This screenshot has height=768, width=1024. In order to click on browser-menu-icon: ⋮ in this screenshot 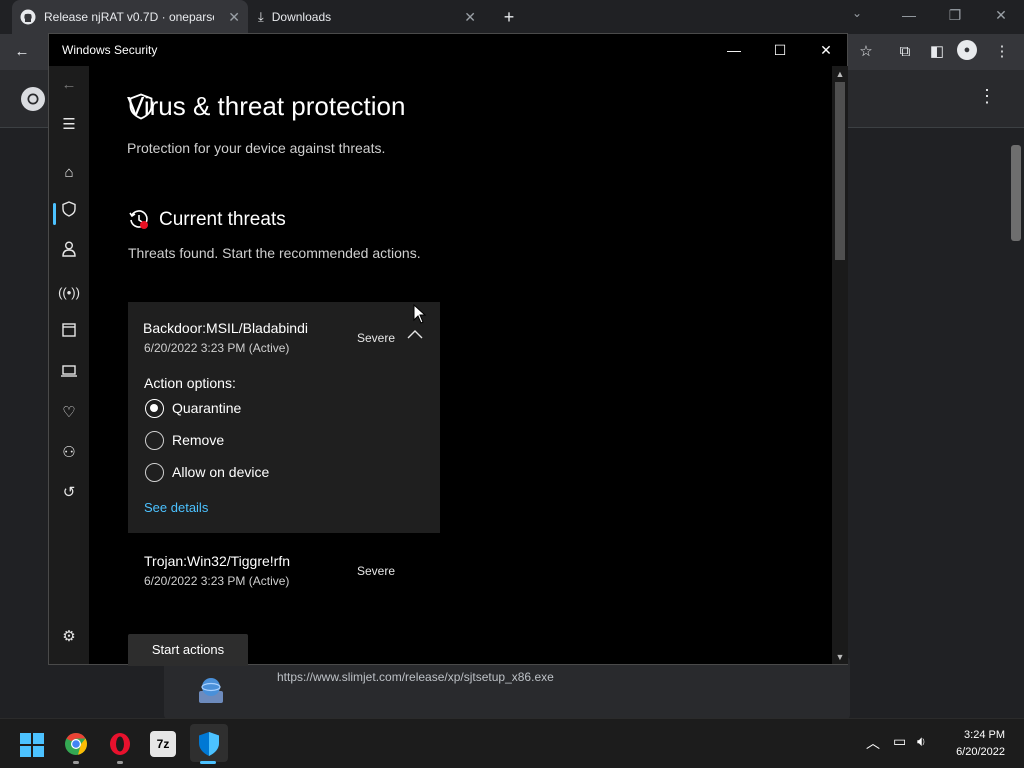, I will do `click(1002, 52)`.